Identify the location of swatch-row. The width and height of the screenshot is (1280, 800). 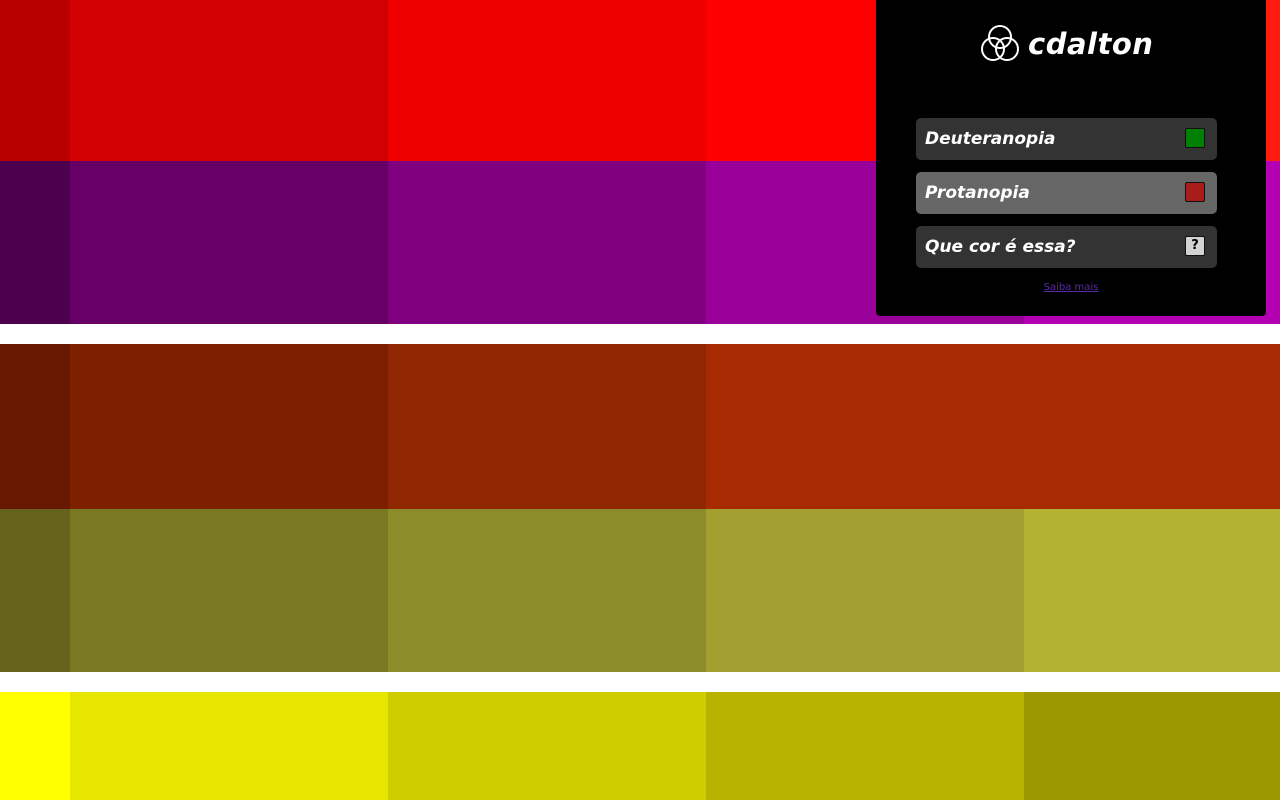
(640, 746).